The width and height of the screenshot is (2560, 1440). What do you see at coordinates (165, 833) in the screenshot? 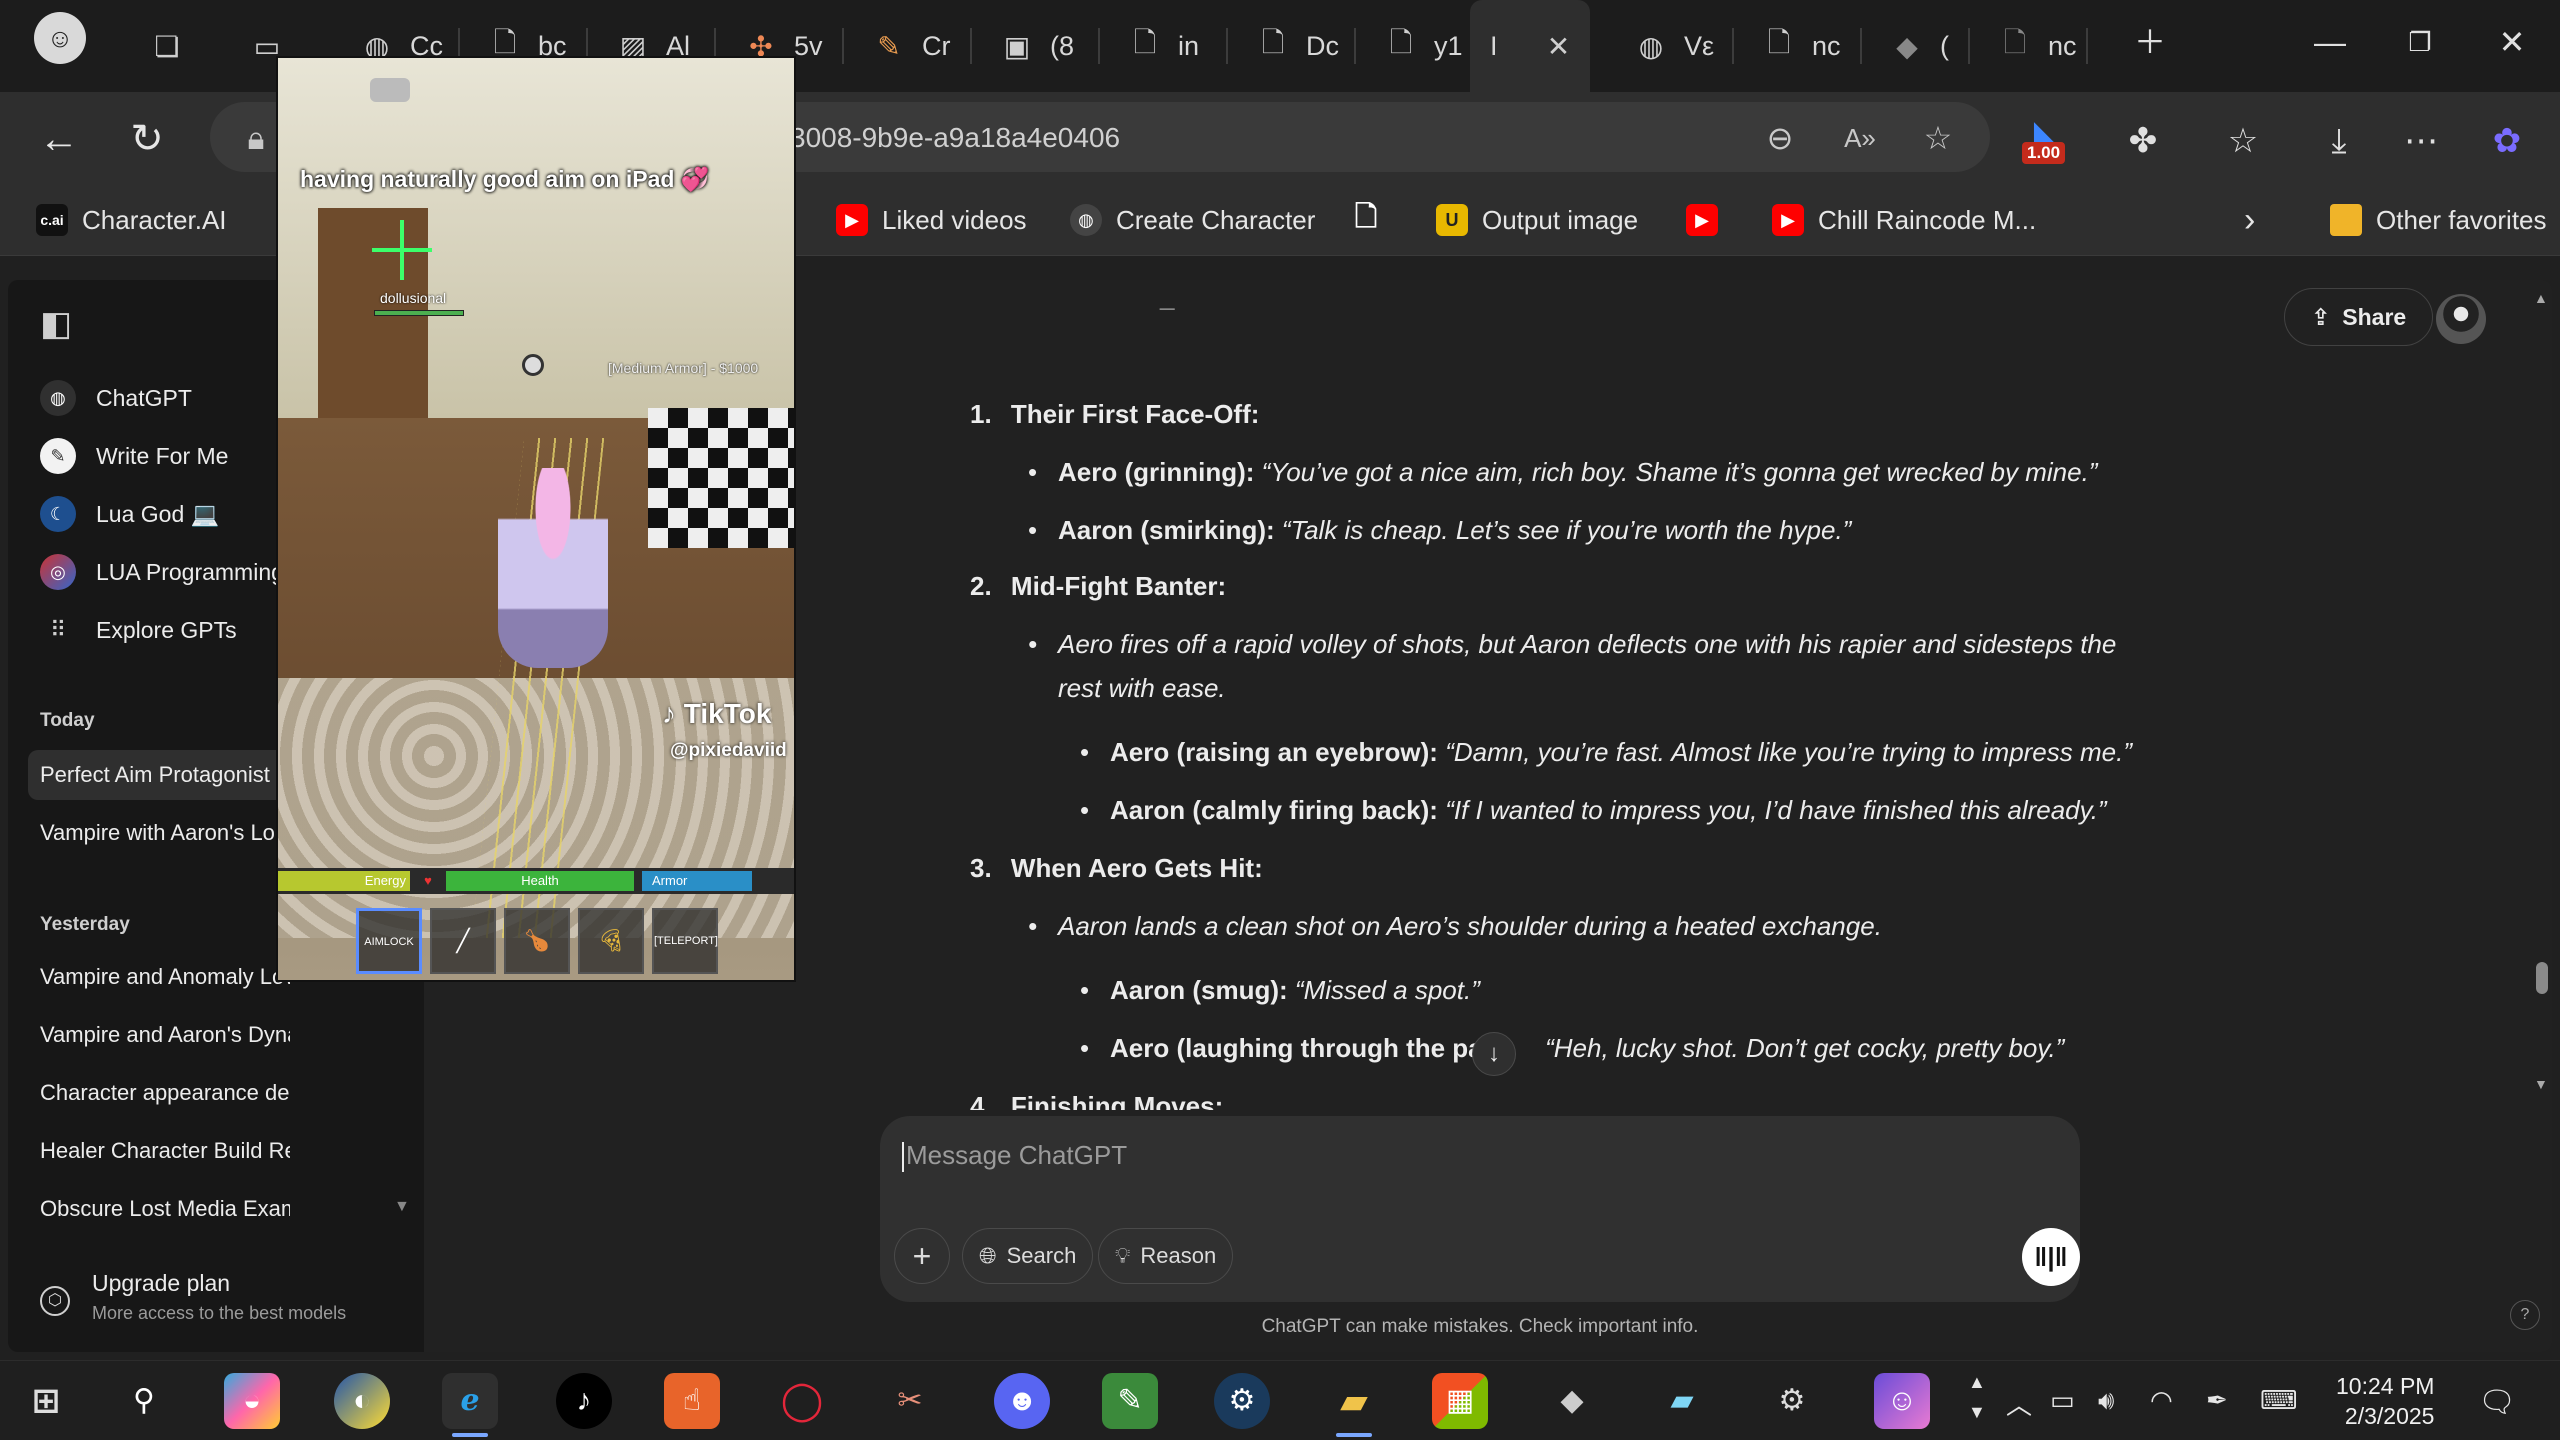
I see `conversation-item: Vampire with Aaron's Lo` at bounding box center [165, 833].